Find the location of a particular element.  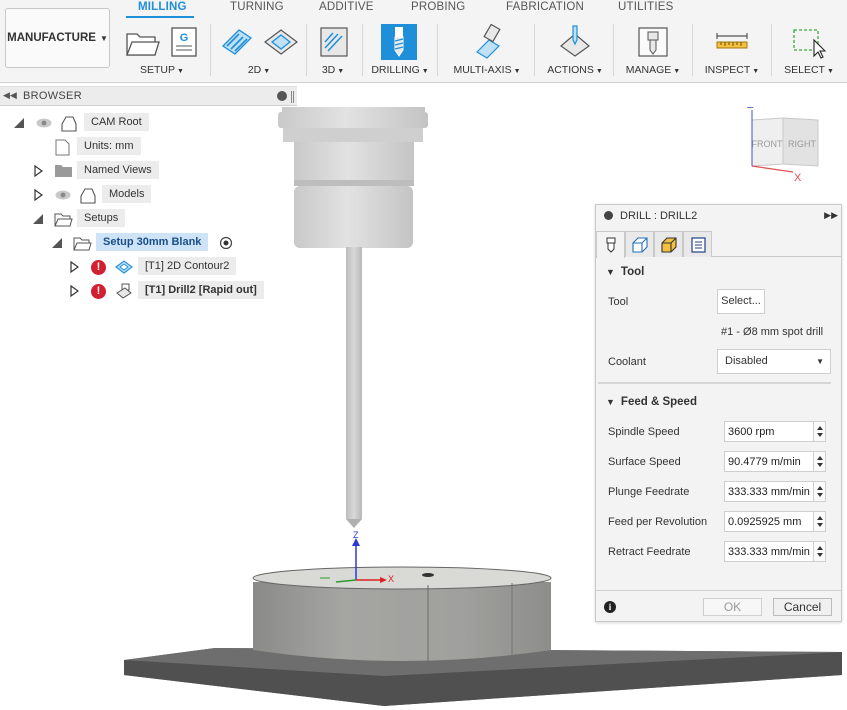

actions-group: ACTIONS ▼ is located at coordinates (575, 50).